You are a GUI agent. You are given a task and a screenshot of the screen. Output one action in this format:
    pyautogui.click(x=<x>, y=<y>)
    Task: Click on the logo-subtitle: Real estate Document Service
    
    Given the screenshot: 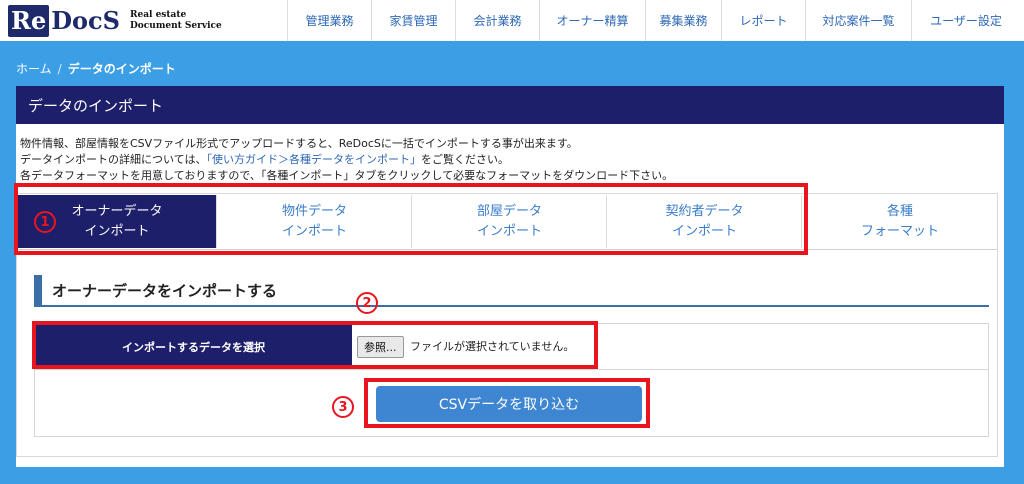 What is the action you would take?
    pyautogui.click(x=176, y=21)
    